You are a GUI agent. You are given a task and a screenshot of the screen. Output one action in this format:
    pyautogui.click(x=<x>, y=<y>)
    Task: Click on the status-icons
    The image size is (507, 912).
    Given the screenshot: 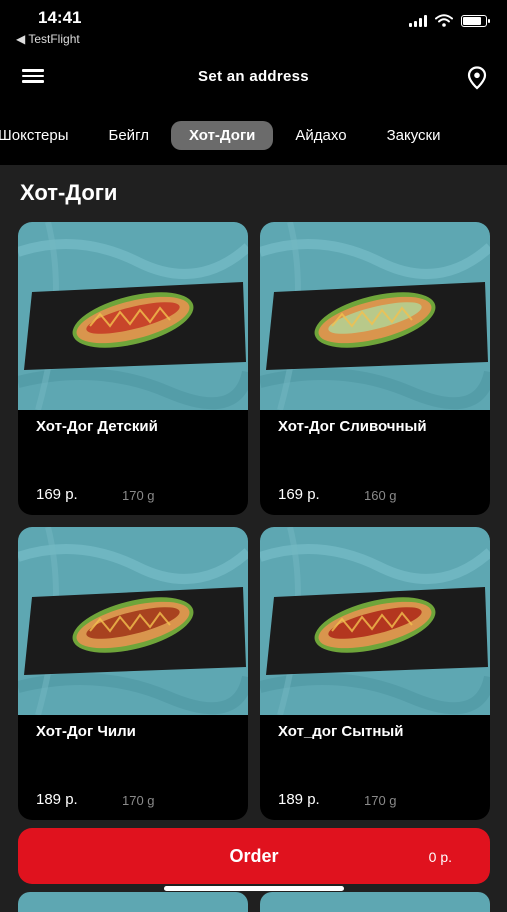 What is the action you would take?
    pyautogui.click(x=449, y=20)
    